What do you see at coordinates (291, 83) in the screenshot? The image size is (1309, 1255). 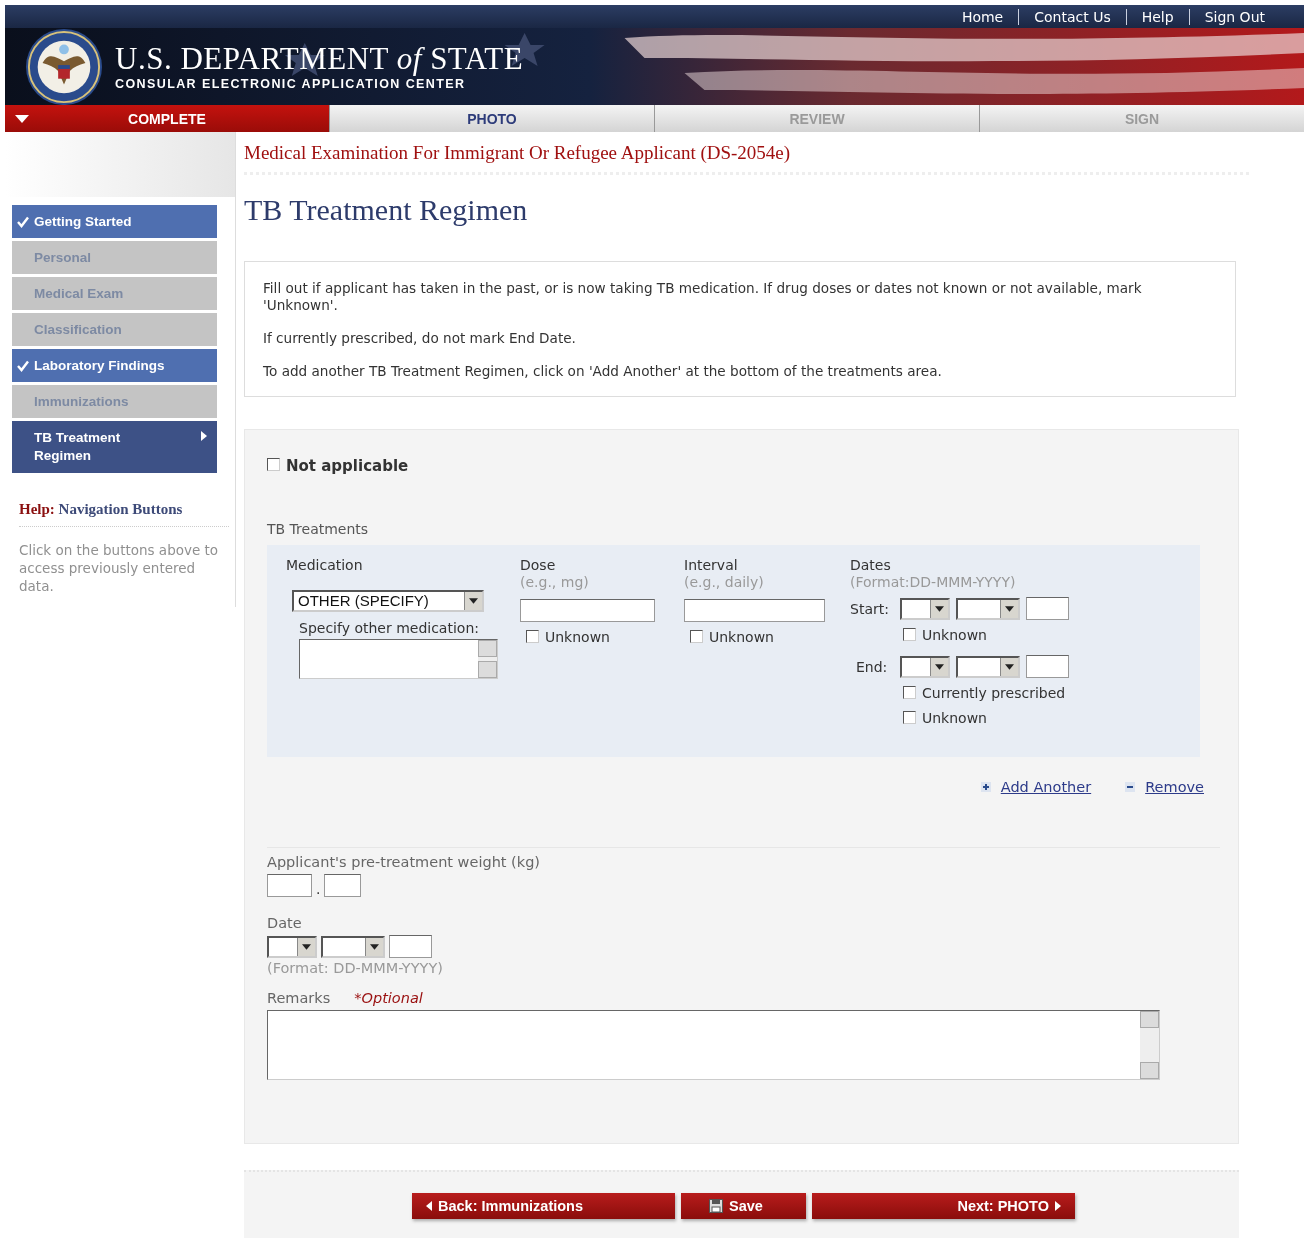 I see `site-subtitle: CONSULAR ELECTRONIC APPLICATION CENTER` at bounding box center [291, 83].